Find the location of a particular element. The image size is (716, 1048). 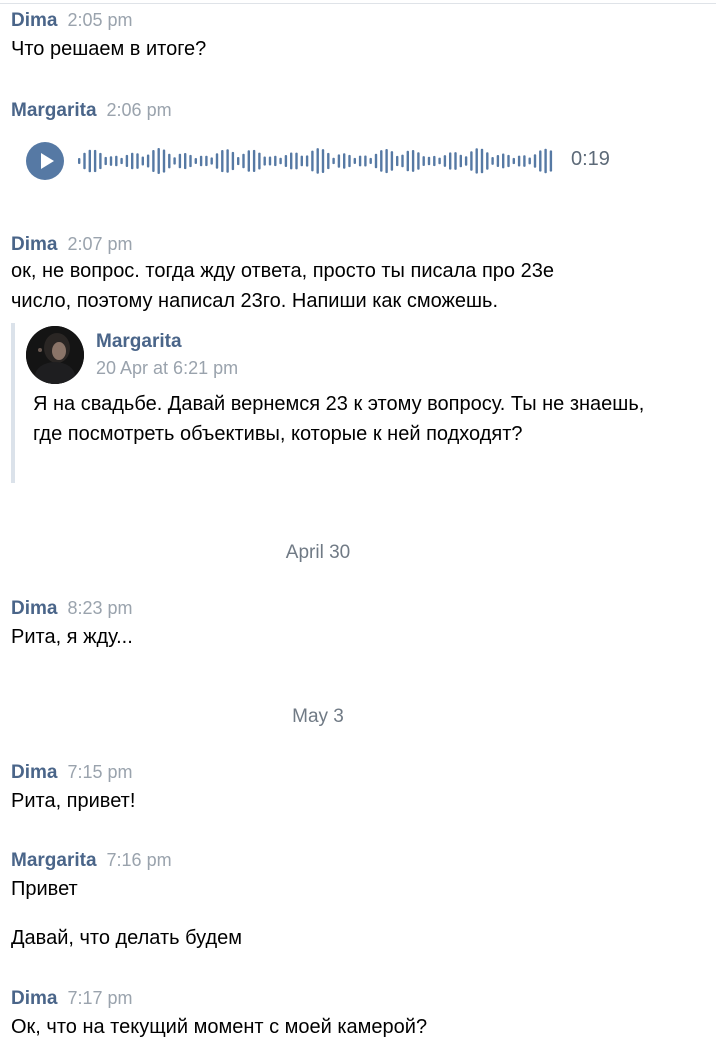

forwarded-quote-bar is located at coordinates (13, 403).